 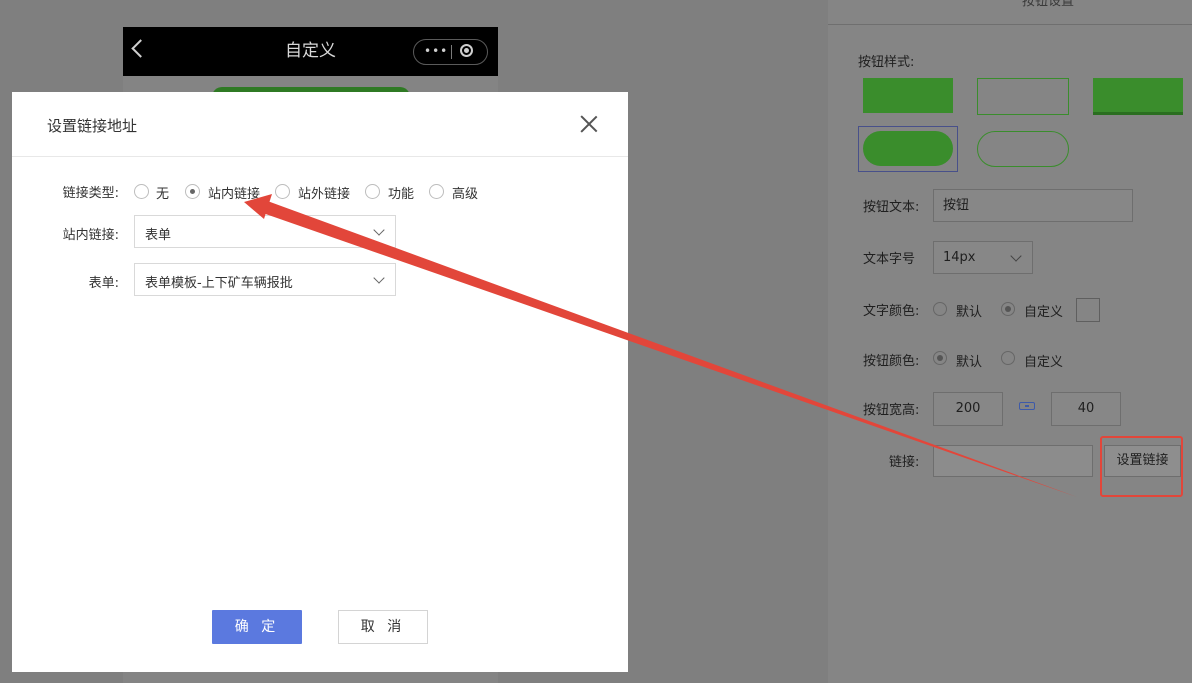 I want to click on text-color-default-radio, so click(x=940, y=309).